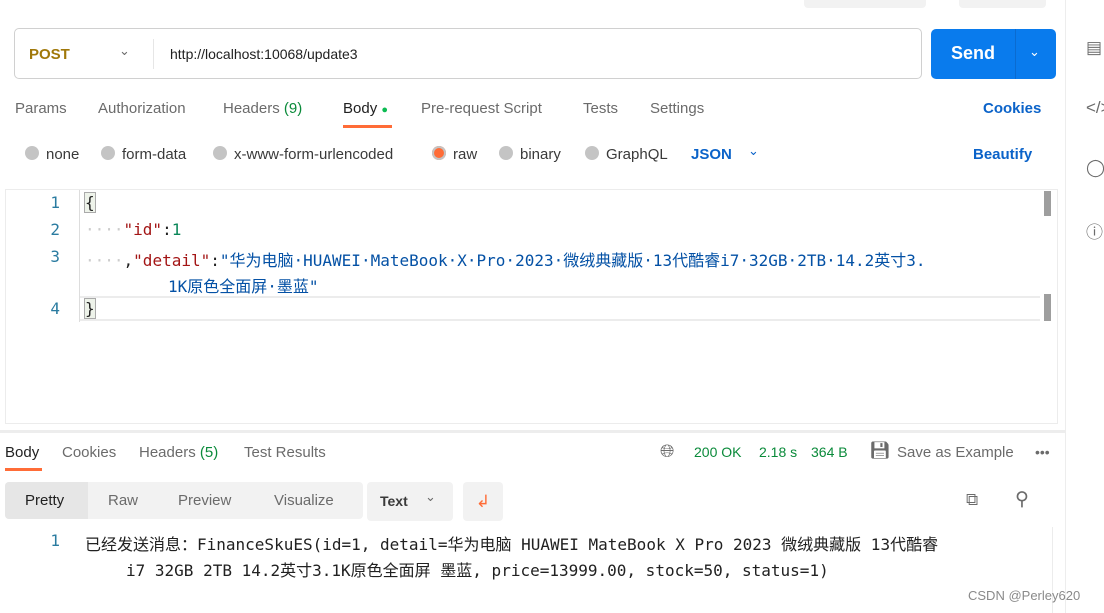 The height and width of the screenshot is (613, 1104). What do you see at coordinates (1042, 452) in the screenshot?
I see `more-icon: •••` at bounding box center [1042, 452].